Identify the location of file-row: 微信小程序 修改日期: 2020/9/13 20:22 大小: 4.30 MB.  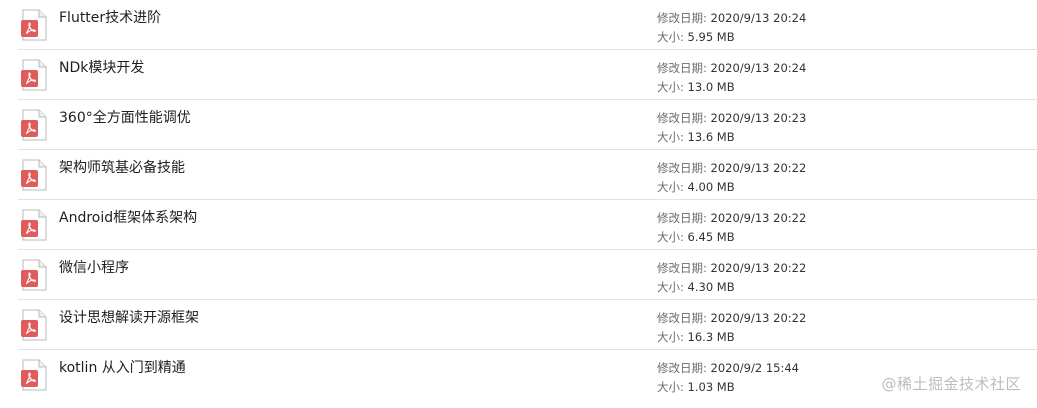
(518, 275).